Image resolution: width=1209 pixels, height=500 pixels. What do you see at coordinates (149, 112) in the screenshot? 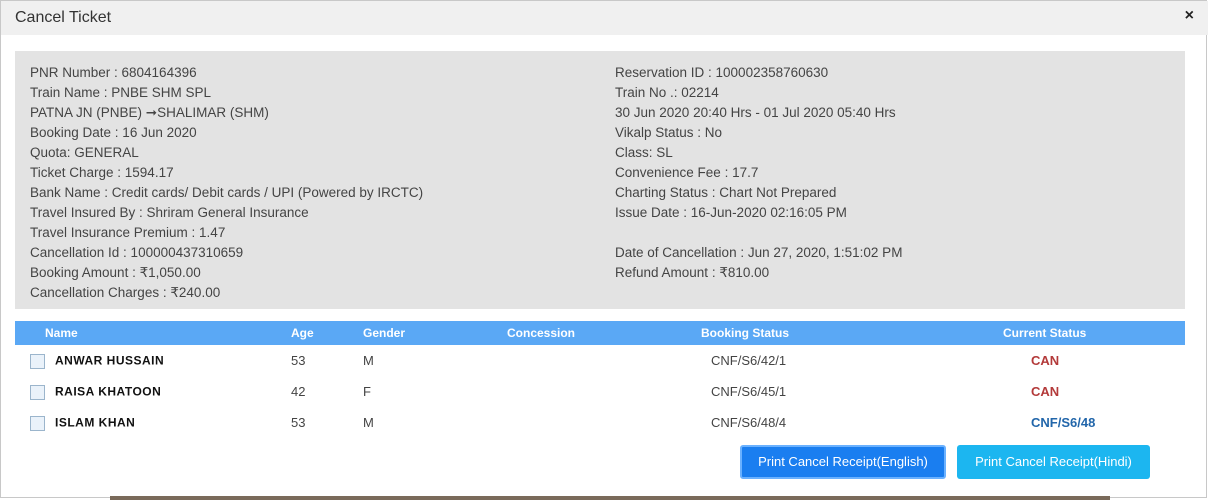
I see `route: PATNA JN (PNBE) ➞SHALIMAR (SHM)` at bounding box center [149, 112].